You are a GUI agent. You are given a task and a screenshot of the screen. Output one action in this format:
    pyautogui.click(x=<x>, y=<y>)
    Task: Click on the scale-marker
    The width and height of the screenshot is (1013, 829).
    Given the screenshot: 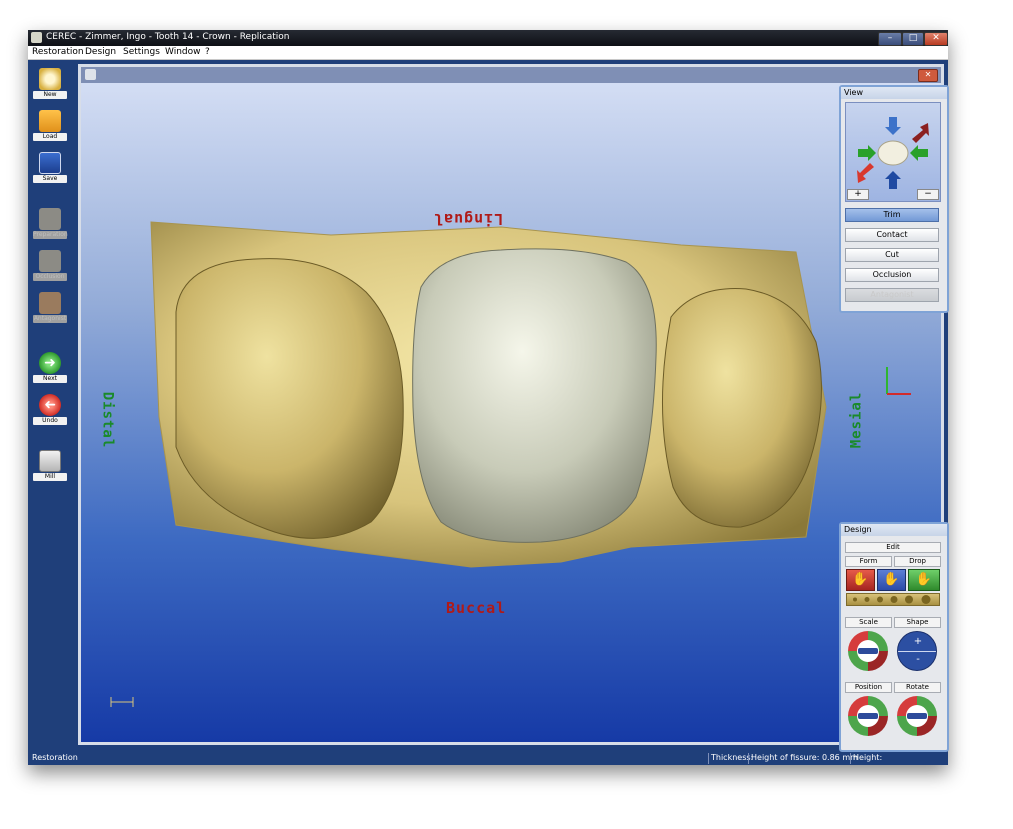 What is the action you would take?
    pyautogui.click(x=122, y=702)
    